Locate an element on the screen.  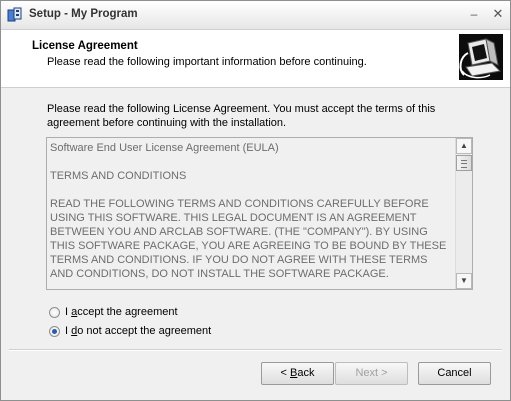
close-icon: ✕ is located at coordinates (498, 14).